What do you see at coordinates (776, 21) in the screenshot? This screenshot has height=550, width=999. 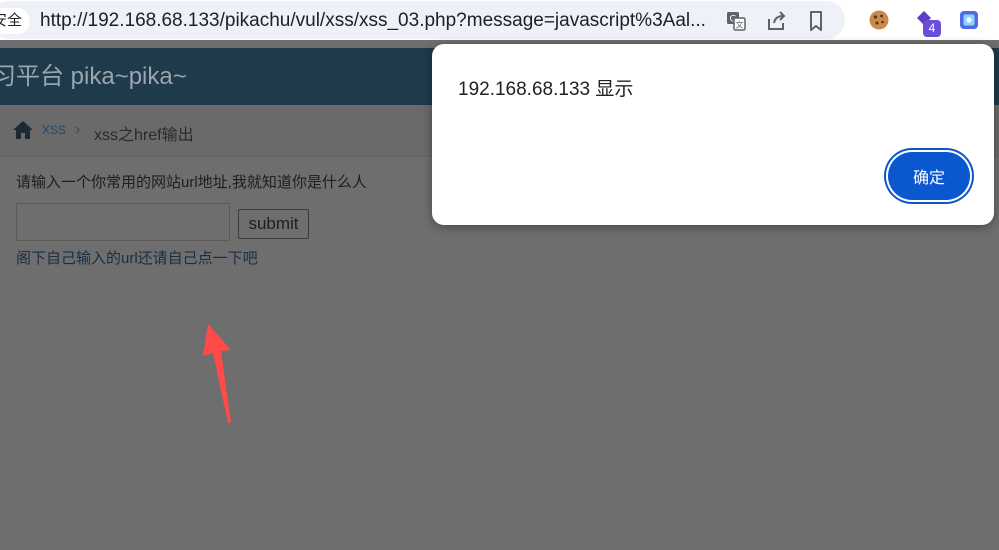 I see `share-icon` at bounding box center [776, 21].